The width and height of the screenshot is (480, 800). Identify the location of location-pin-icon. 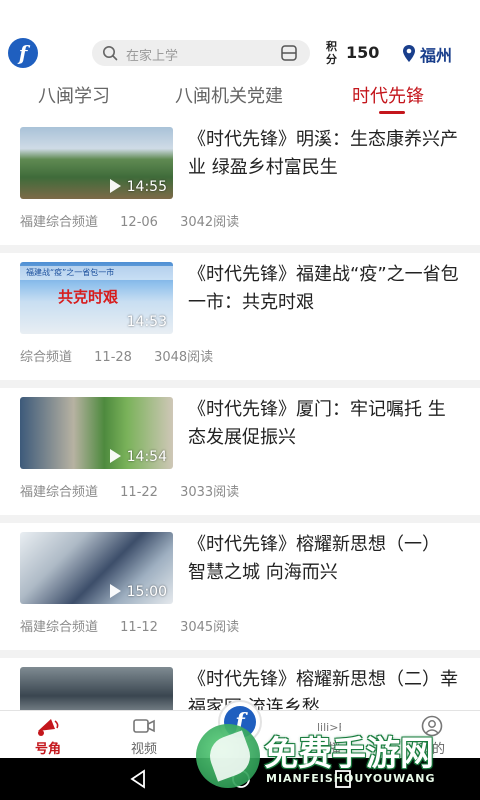
(409, 53).